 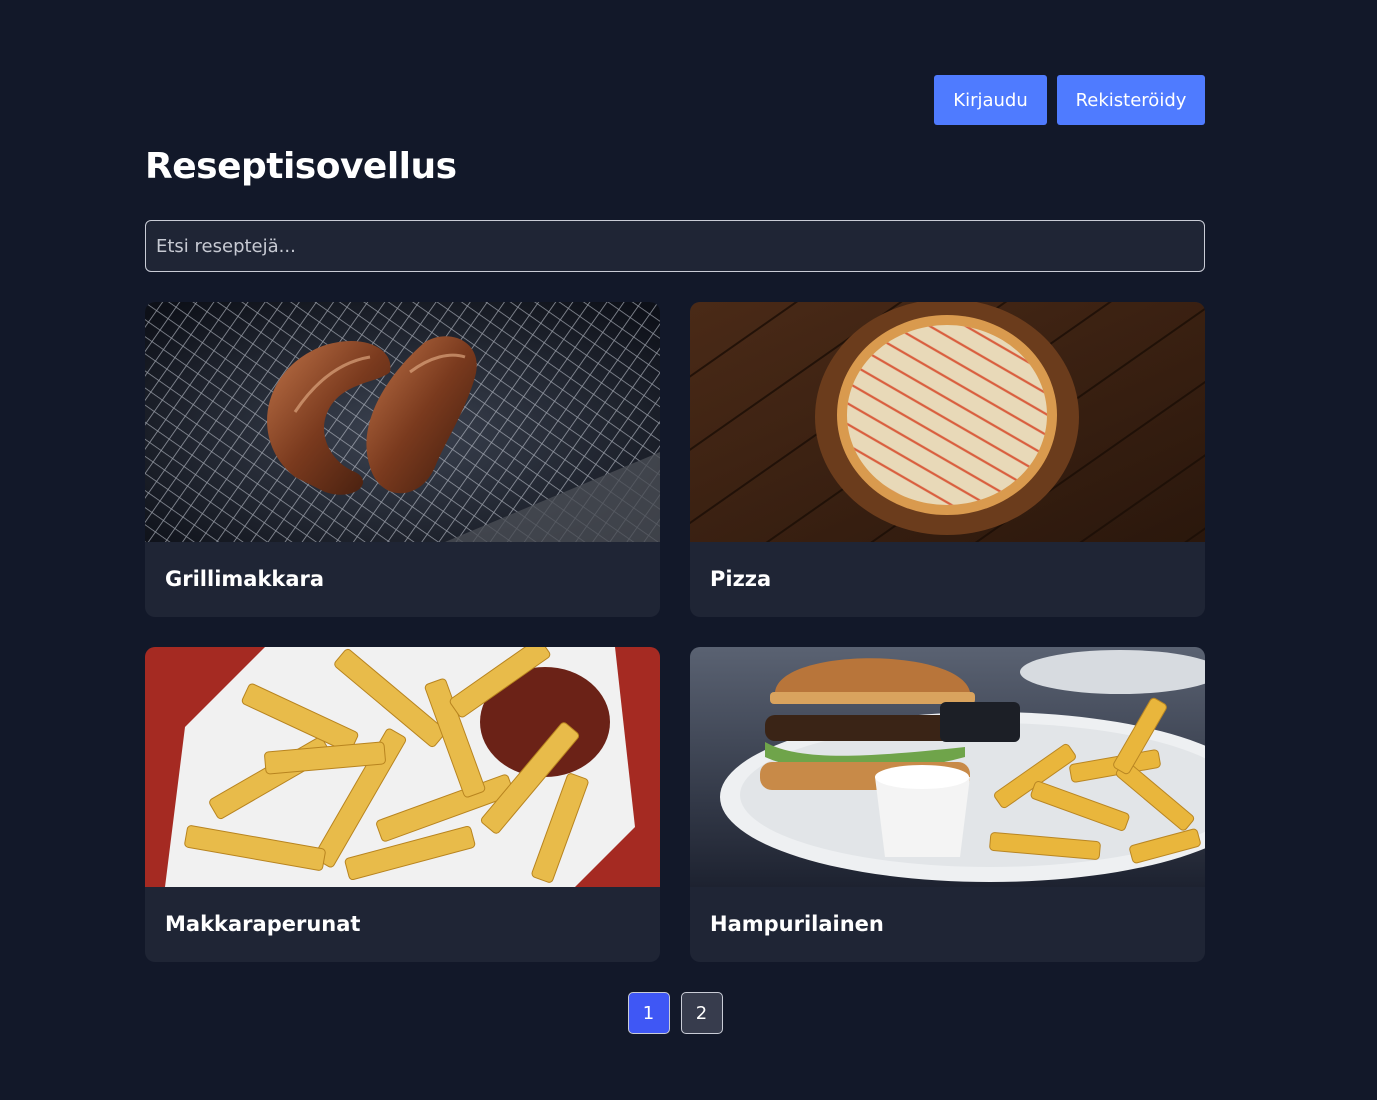 I want to click on login-button: Kirjaudu, so click(x=990, y=100).